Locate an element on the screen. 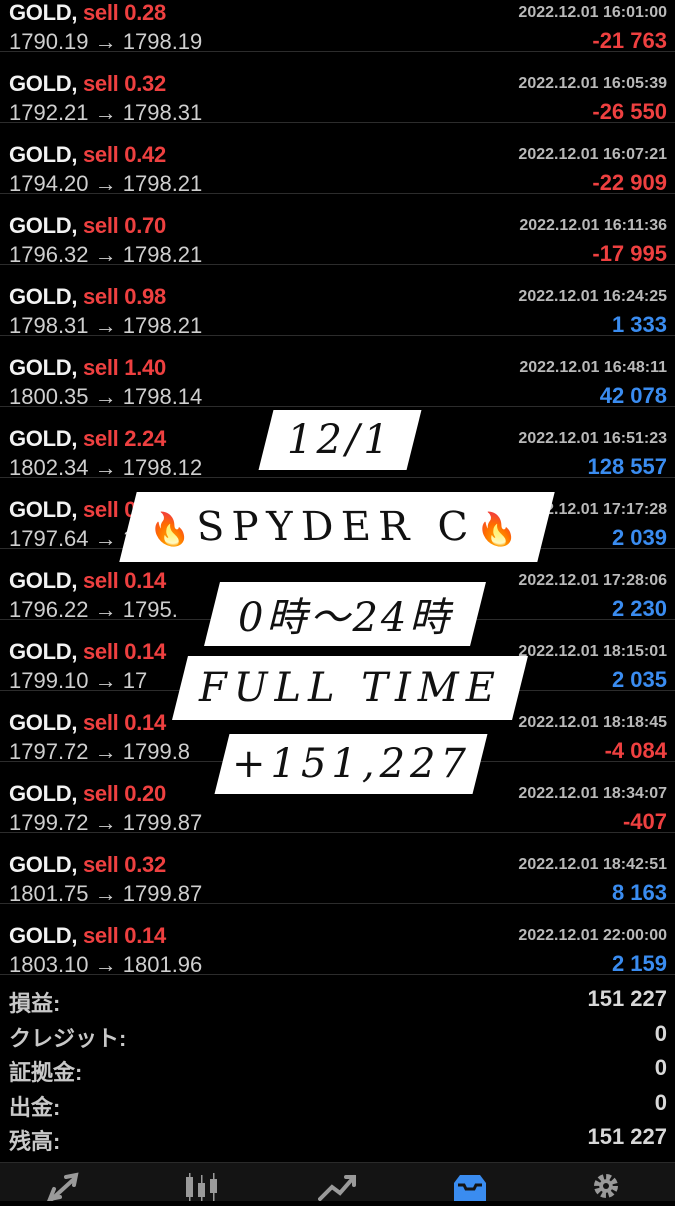 This screenshot has width=675, height=1206. trade-side: sell 0.20 is located at coordinates (124, 793).